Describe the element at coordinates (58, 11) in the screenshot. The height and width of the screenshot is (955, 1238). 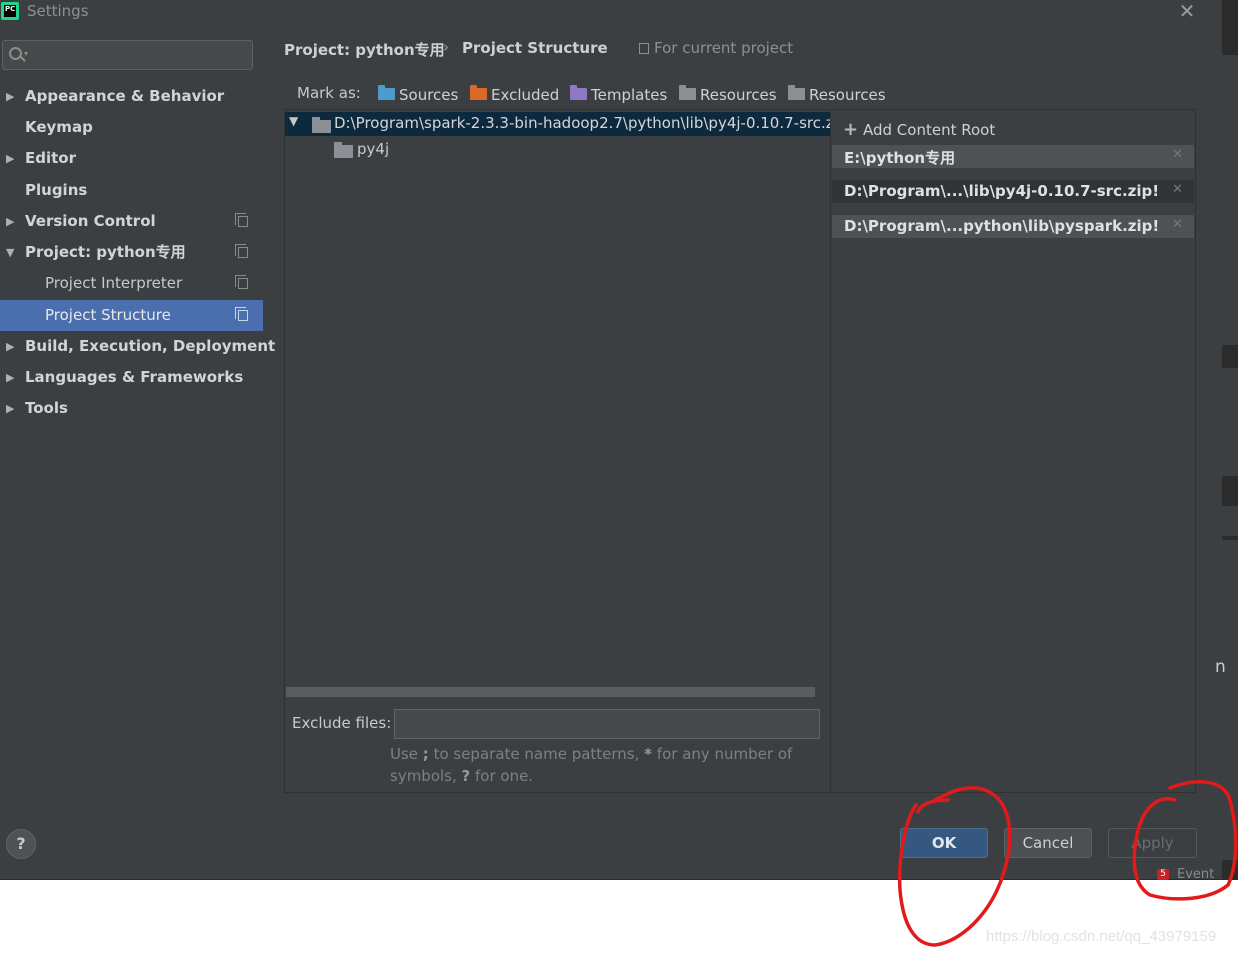
I see `window-title: Settings` at that location.